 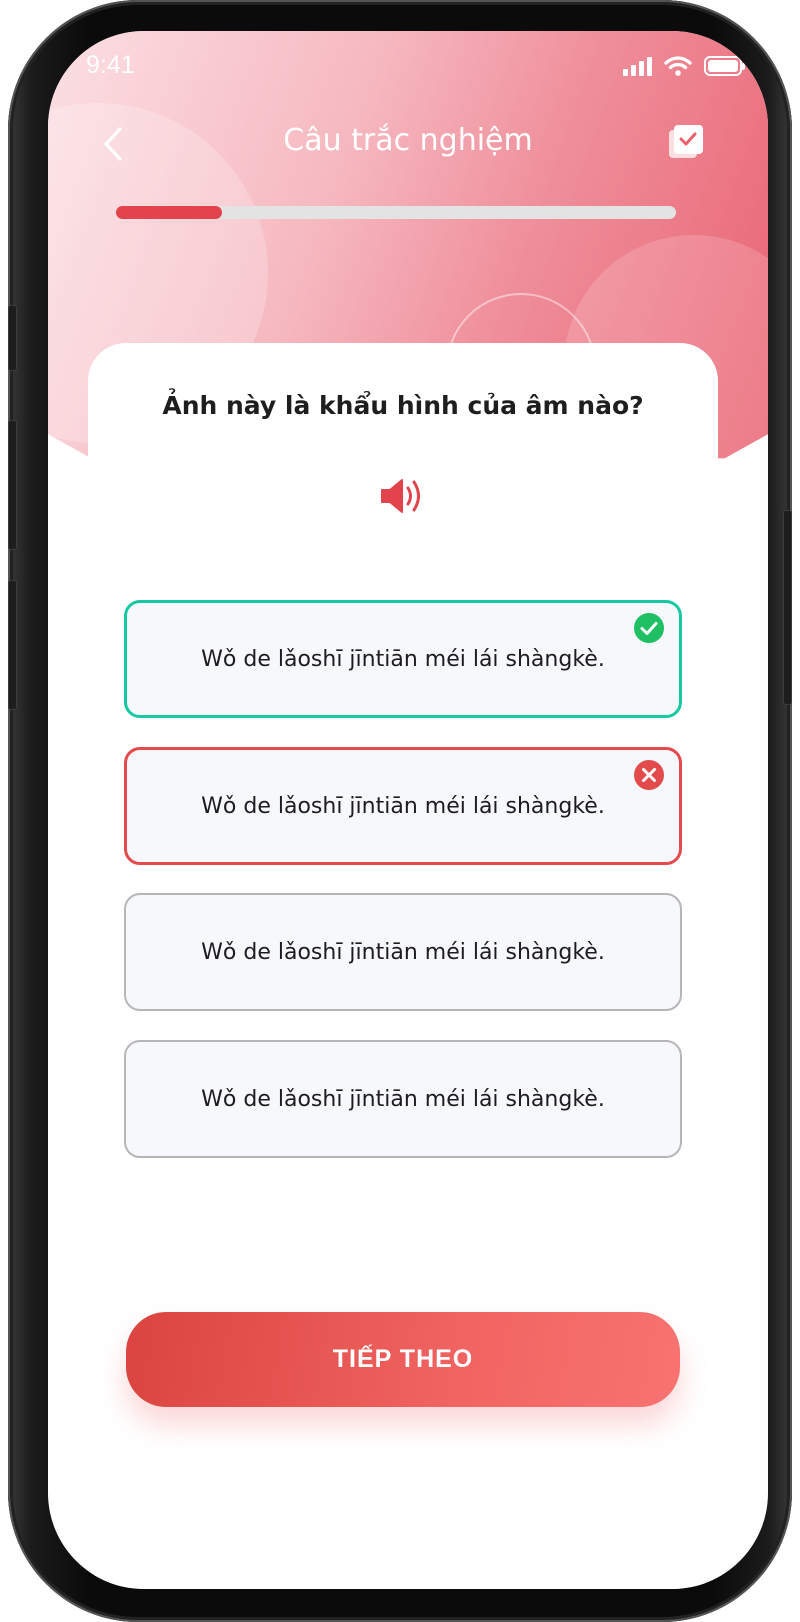 I want to click on power-button, so click(x=787, y=607).